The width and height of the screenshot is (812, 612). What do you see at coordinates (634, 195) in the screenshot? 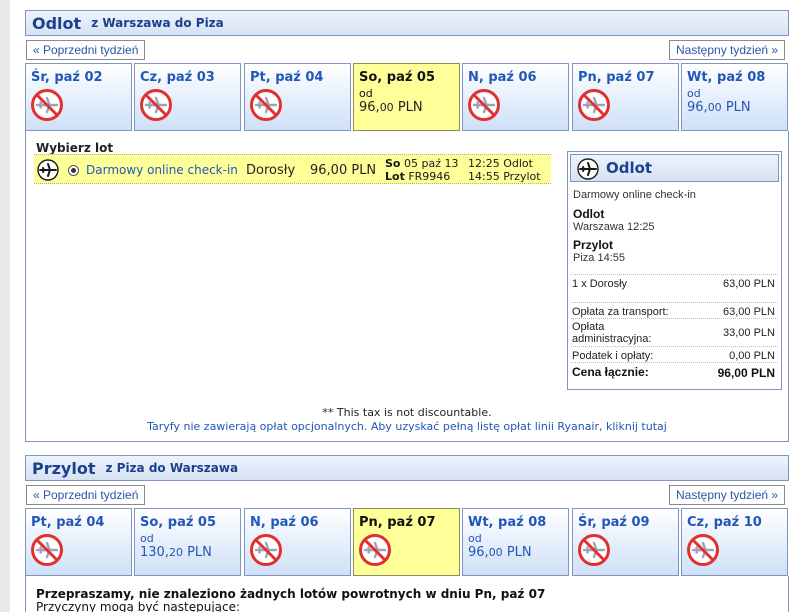
I see `summary-checkin: Darmowy online check-in` at bounding box center [634, 195].